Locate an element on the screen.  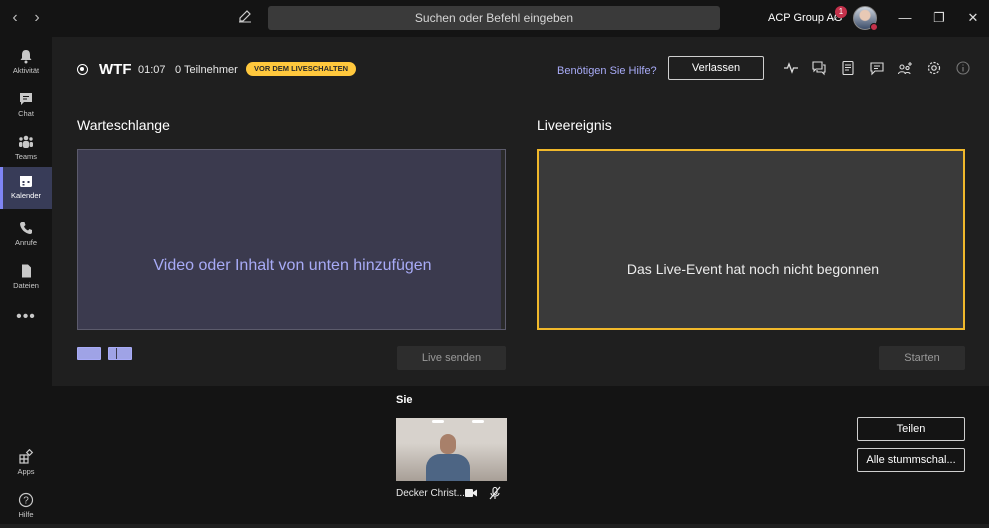
live-indicator-icon is located at coordinates (82, 69).